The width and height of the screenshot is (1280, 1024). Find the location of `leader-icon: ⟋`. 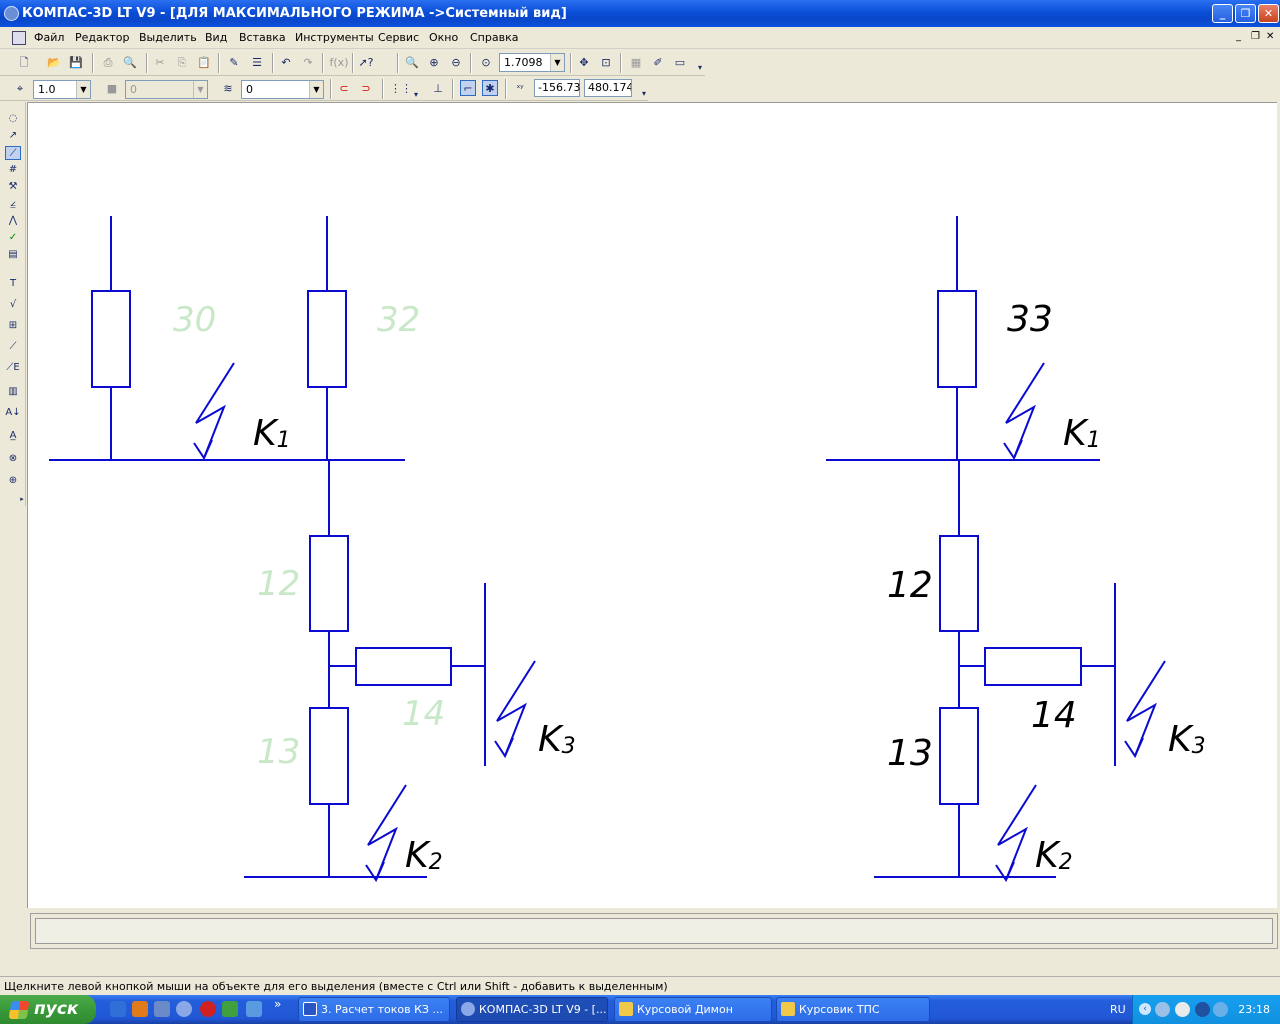

leader-icon: ⟋ is located at coordinates (13, 347).